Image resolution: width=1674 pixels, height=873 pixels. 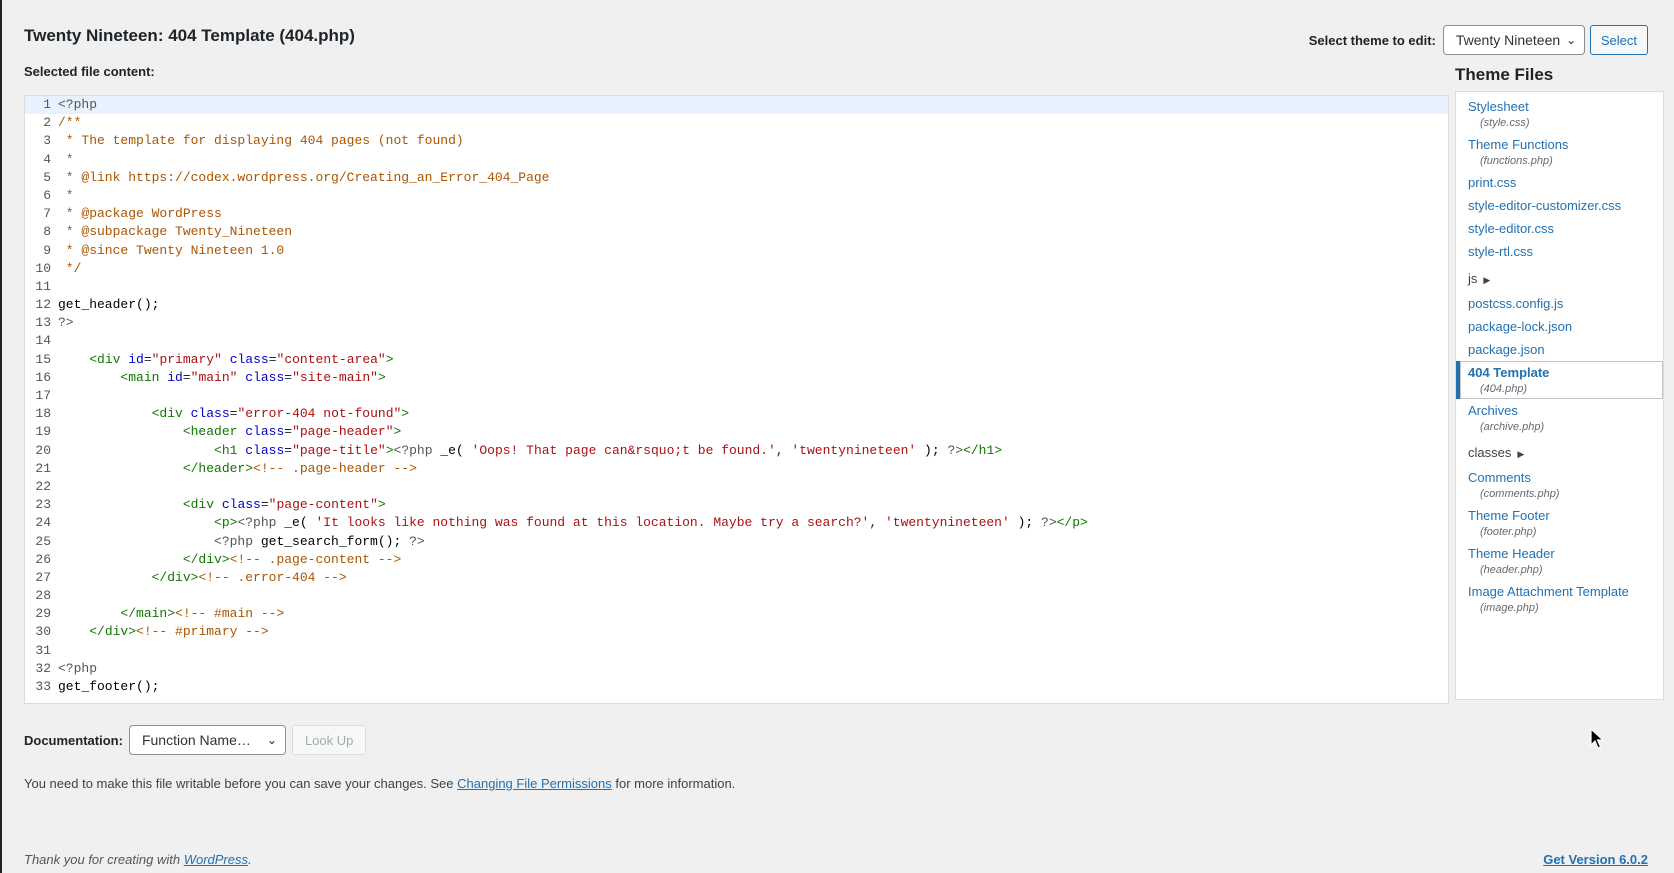 I want to click on theme-file-link: style-rtl.css, so click(x=1559, y=251).